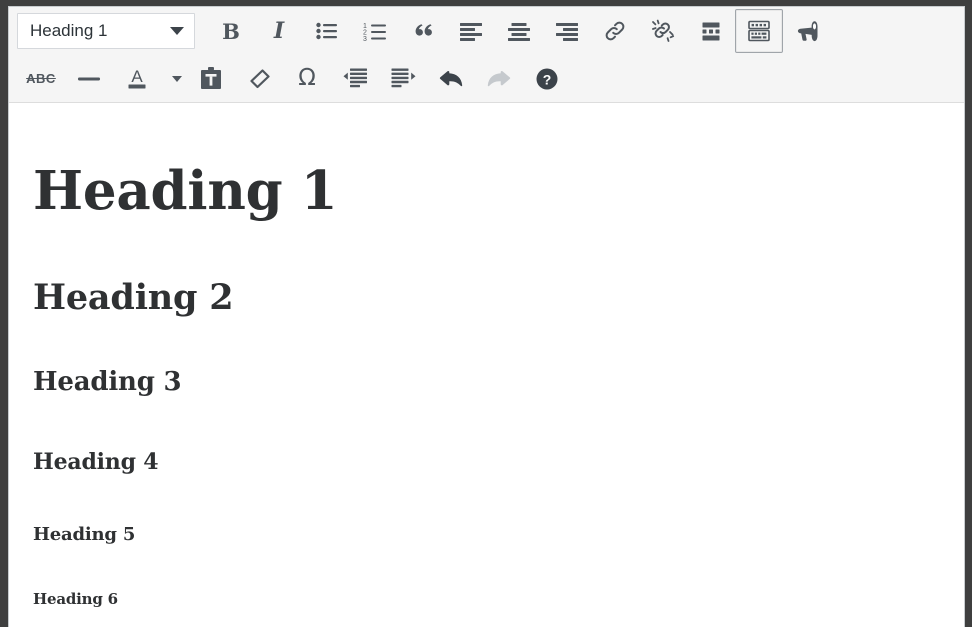 This screenshot has width=972, height=627. I want to click on align-right-icon, so click(567, 31).